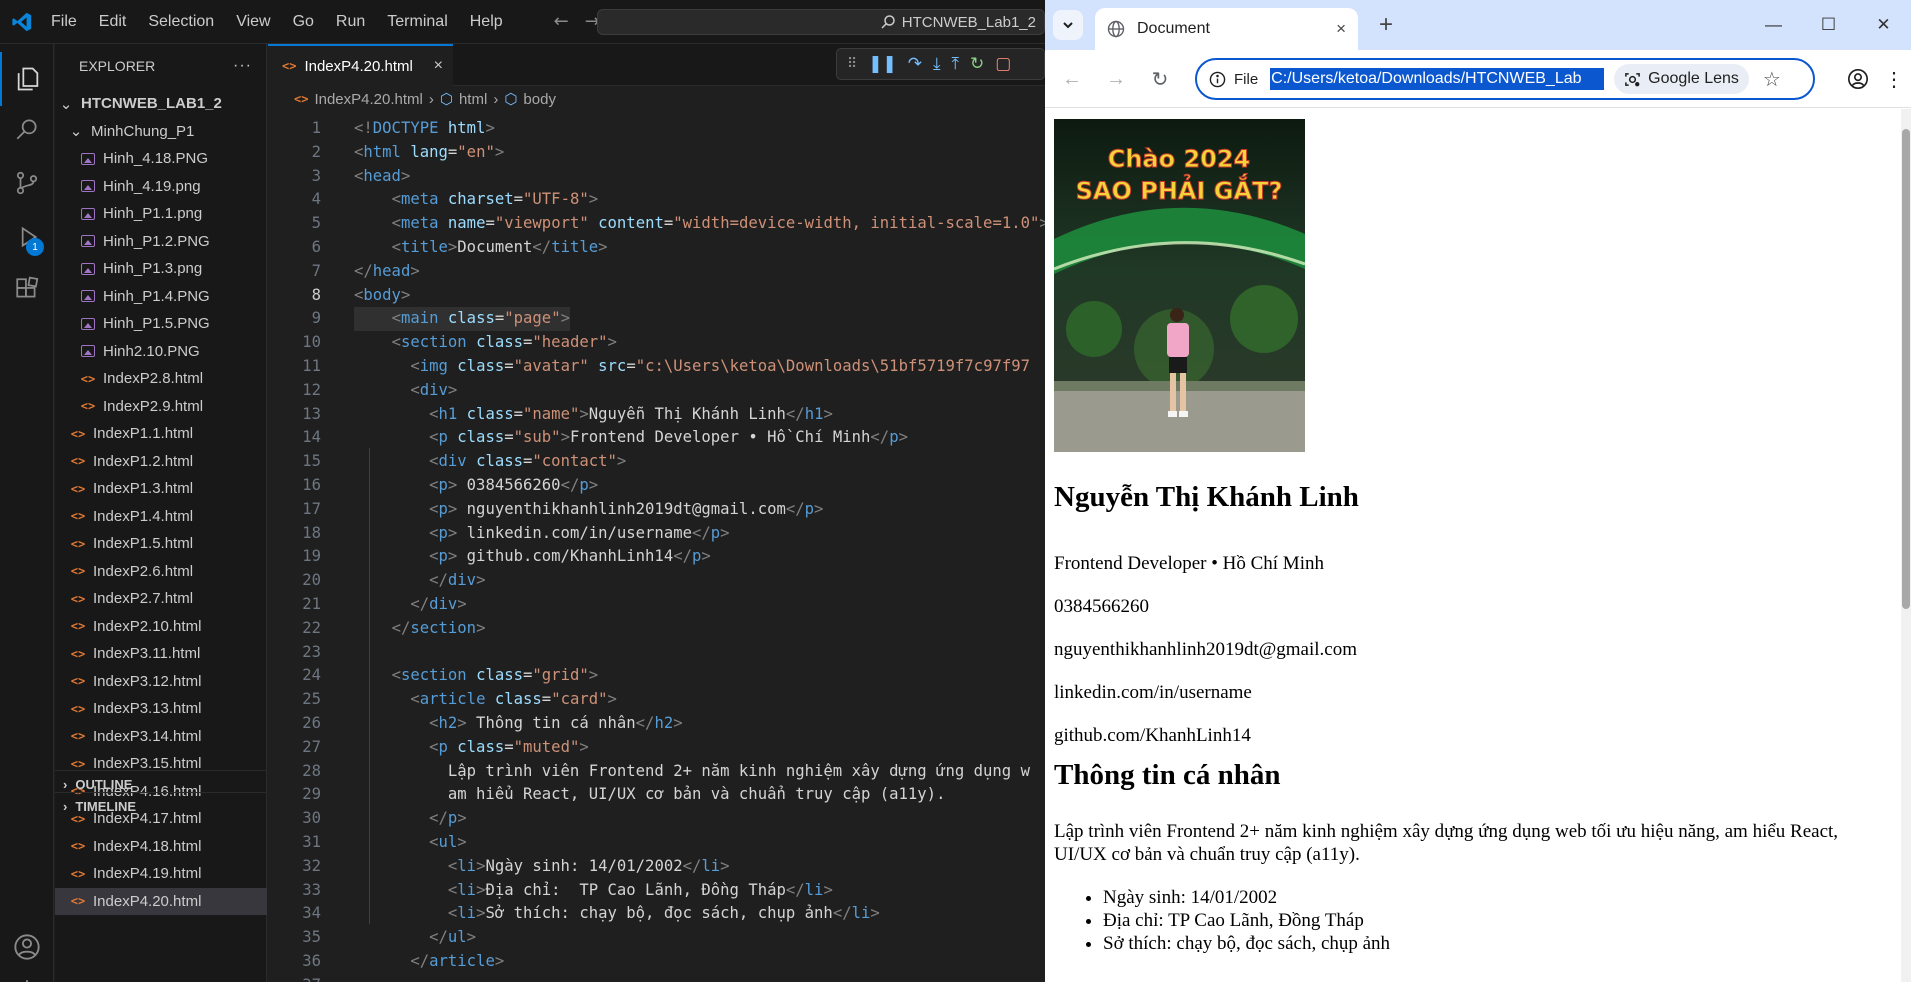 This screenshot has height=982, width=1911. What do you see at coordinates (1883, 25) in the screenshot?
I see `close-window-icon: ✕` at bounding box center [1883, 25].